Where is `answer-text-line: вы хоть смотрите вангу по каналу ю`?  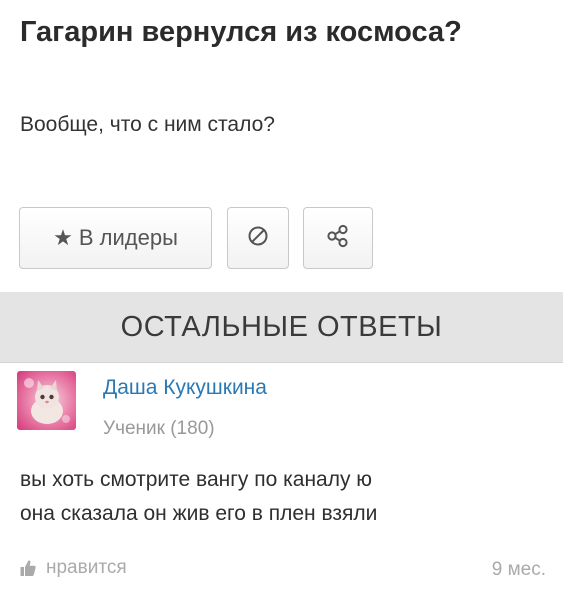
answer-text-line: вы хоть смотрите вангу по каналу ю is located at coordinates (196, 479).